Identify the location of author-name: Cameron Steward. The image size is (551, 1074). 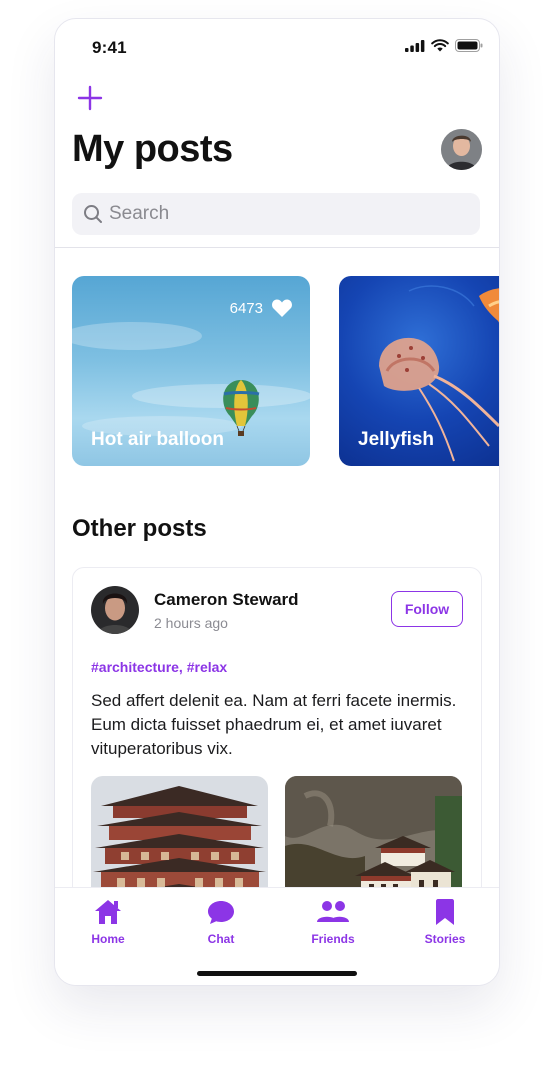
(226, 600).